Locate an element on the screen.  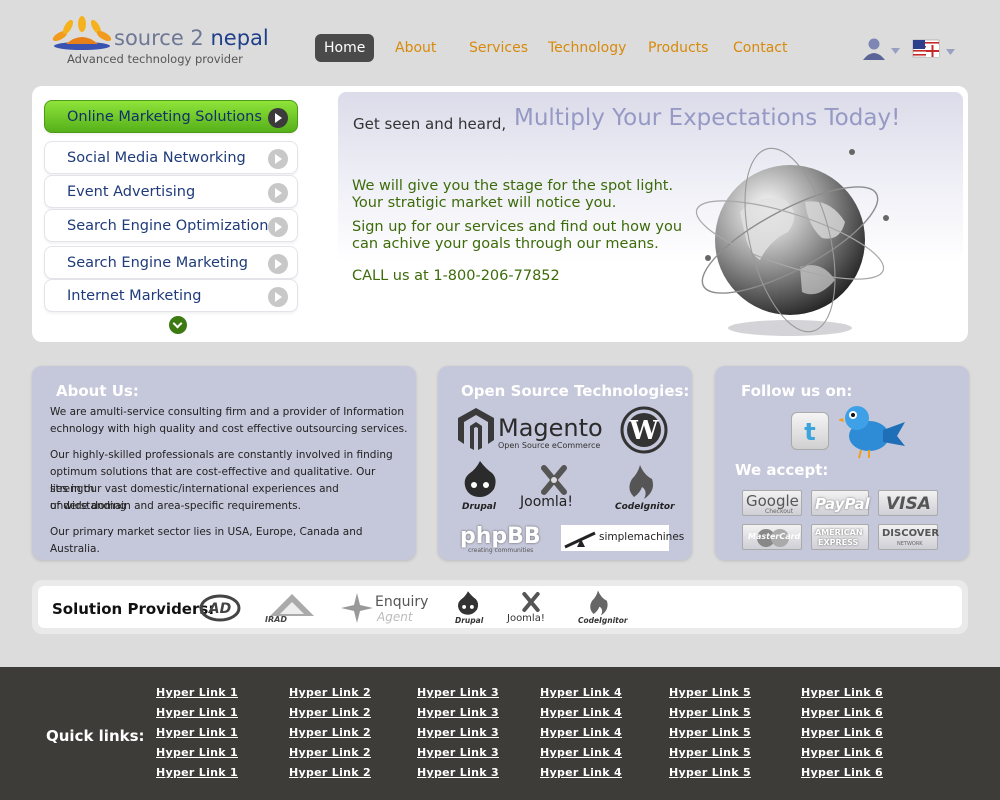
tech-title: Open Source Technologies: is located at coordinates (575, 391).